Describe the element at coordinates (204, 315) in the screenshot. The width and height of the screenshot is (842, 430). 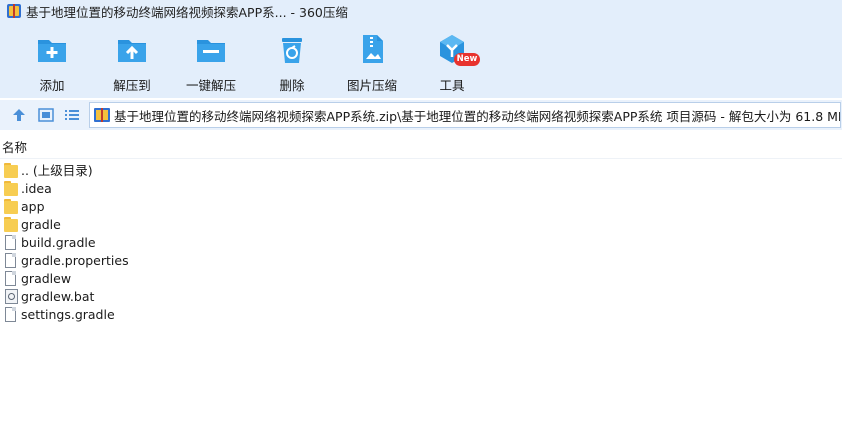
I see `list-item: settings.gradle` at that location.